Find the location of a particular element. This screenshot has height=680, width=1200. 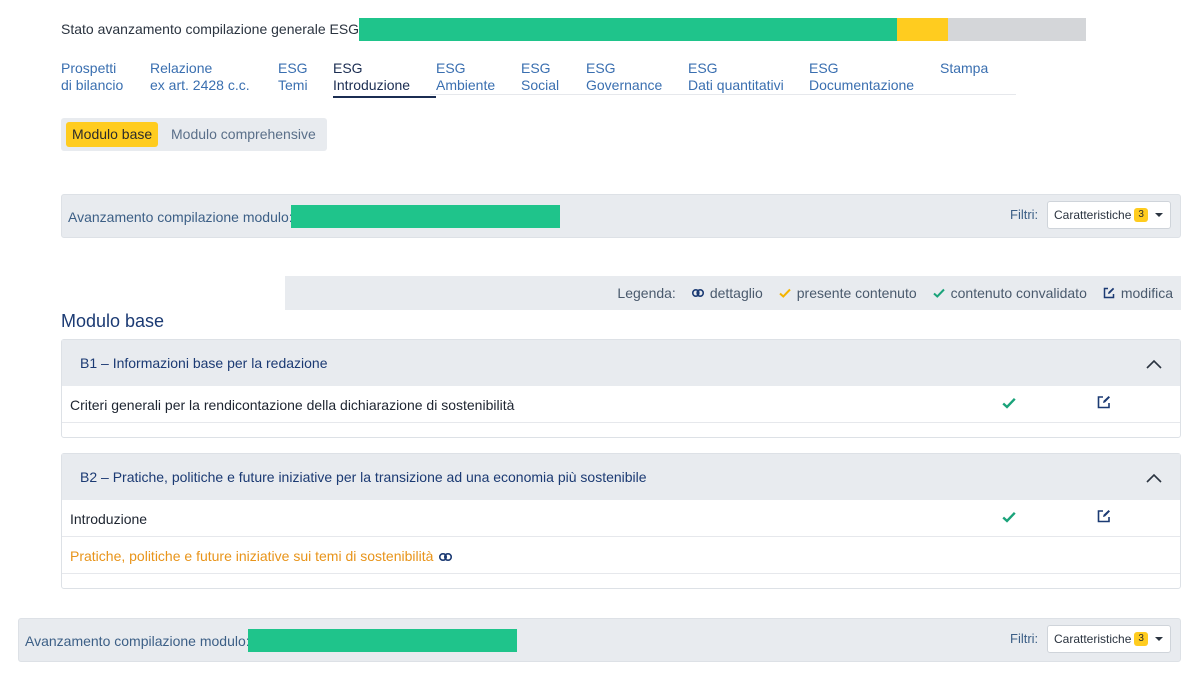

legend-title: Legenda: is located at coordinates (646, 293).